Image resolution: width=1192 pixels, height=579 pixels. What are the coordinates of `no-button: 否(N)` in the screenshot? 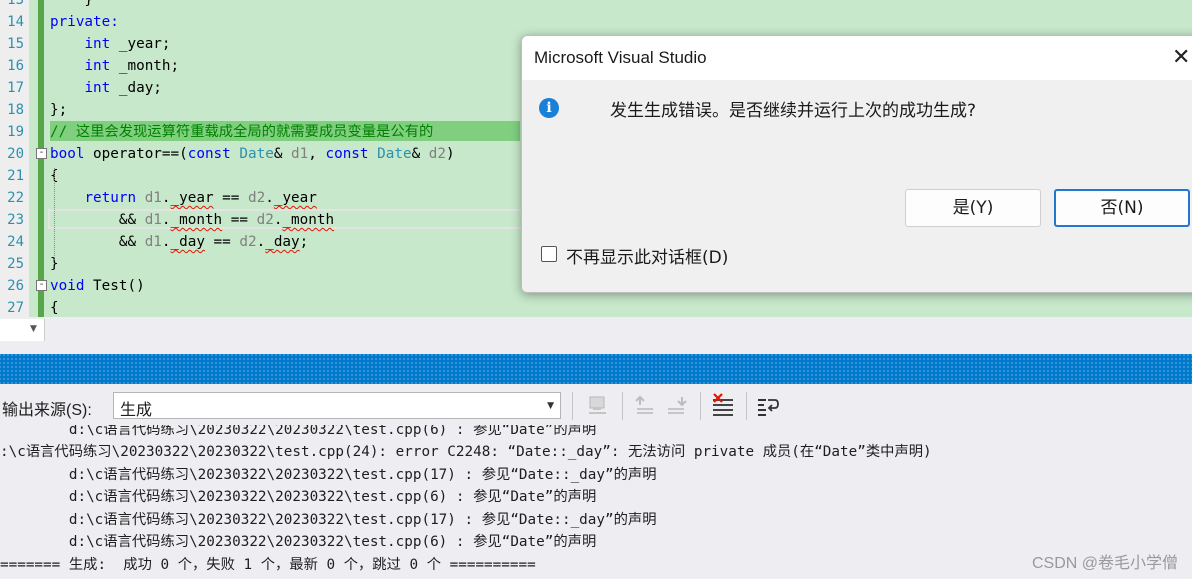 It's located at (1122, 208).